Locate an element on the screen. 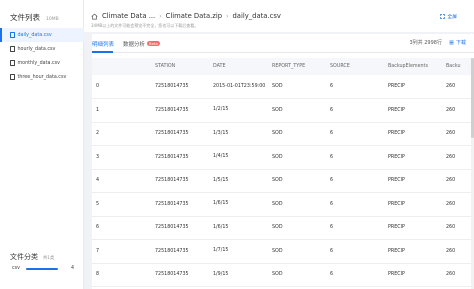 This screenshot has height=289, width=474. category-header: 文件分类 共1类 is located at coordinates (32, 257).